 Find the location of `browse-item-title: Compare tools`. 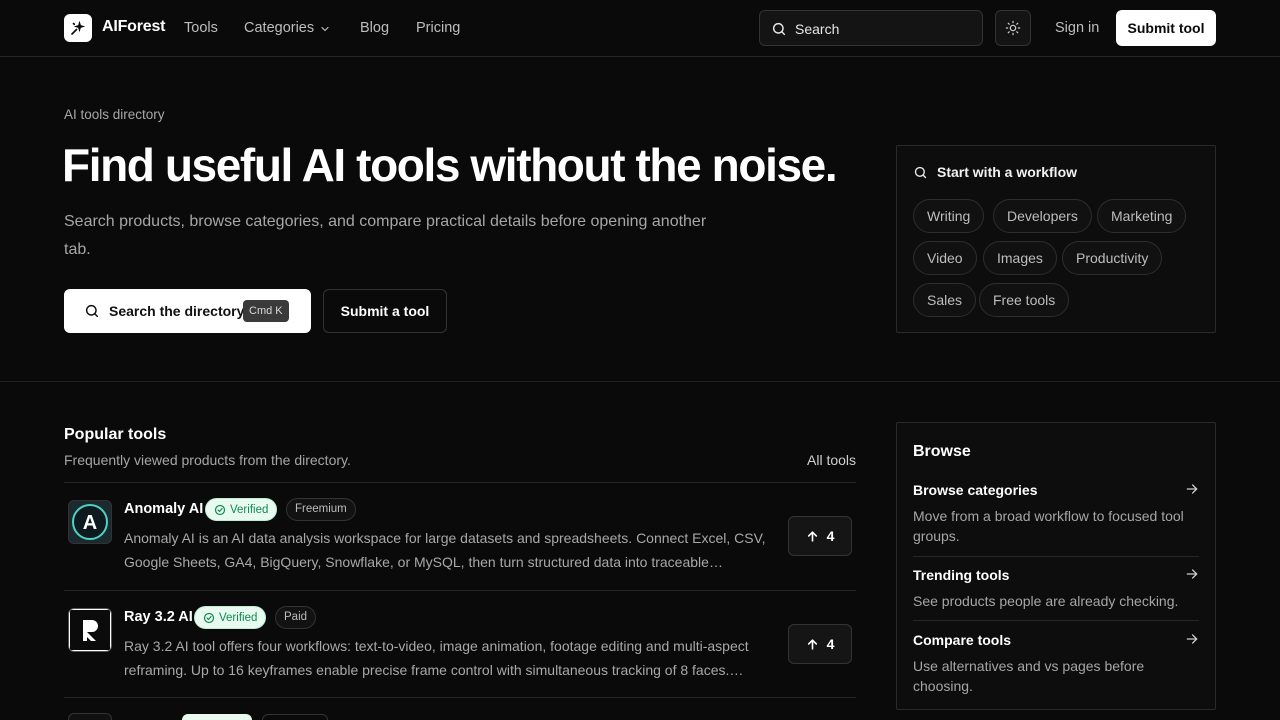

browse-item-title: Compare tools is located at coordinates (962, 640).